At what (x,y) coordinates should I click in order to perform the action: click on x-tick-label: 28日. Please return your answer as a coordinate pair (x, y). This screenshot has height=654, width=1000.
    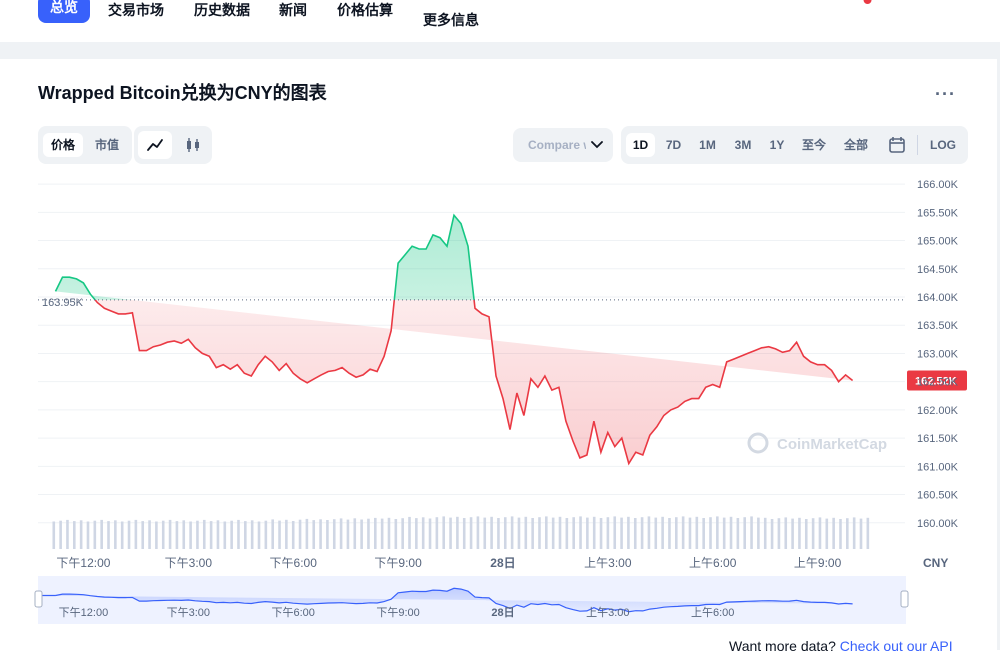
    Looking at the image, I should click on (502, 563).